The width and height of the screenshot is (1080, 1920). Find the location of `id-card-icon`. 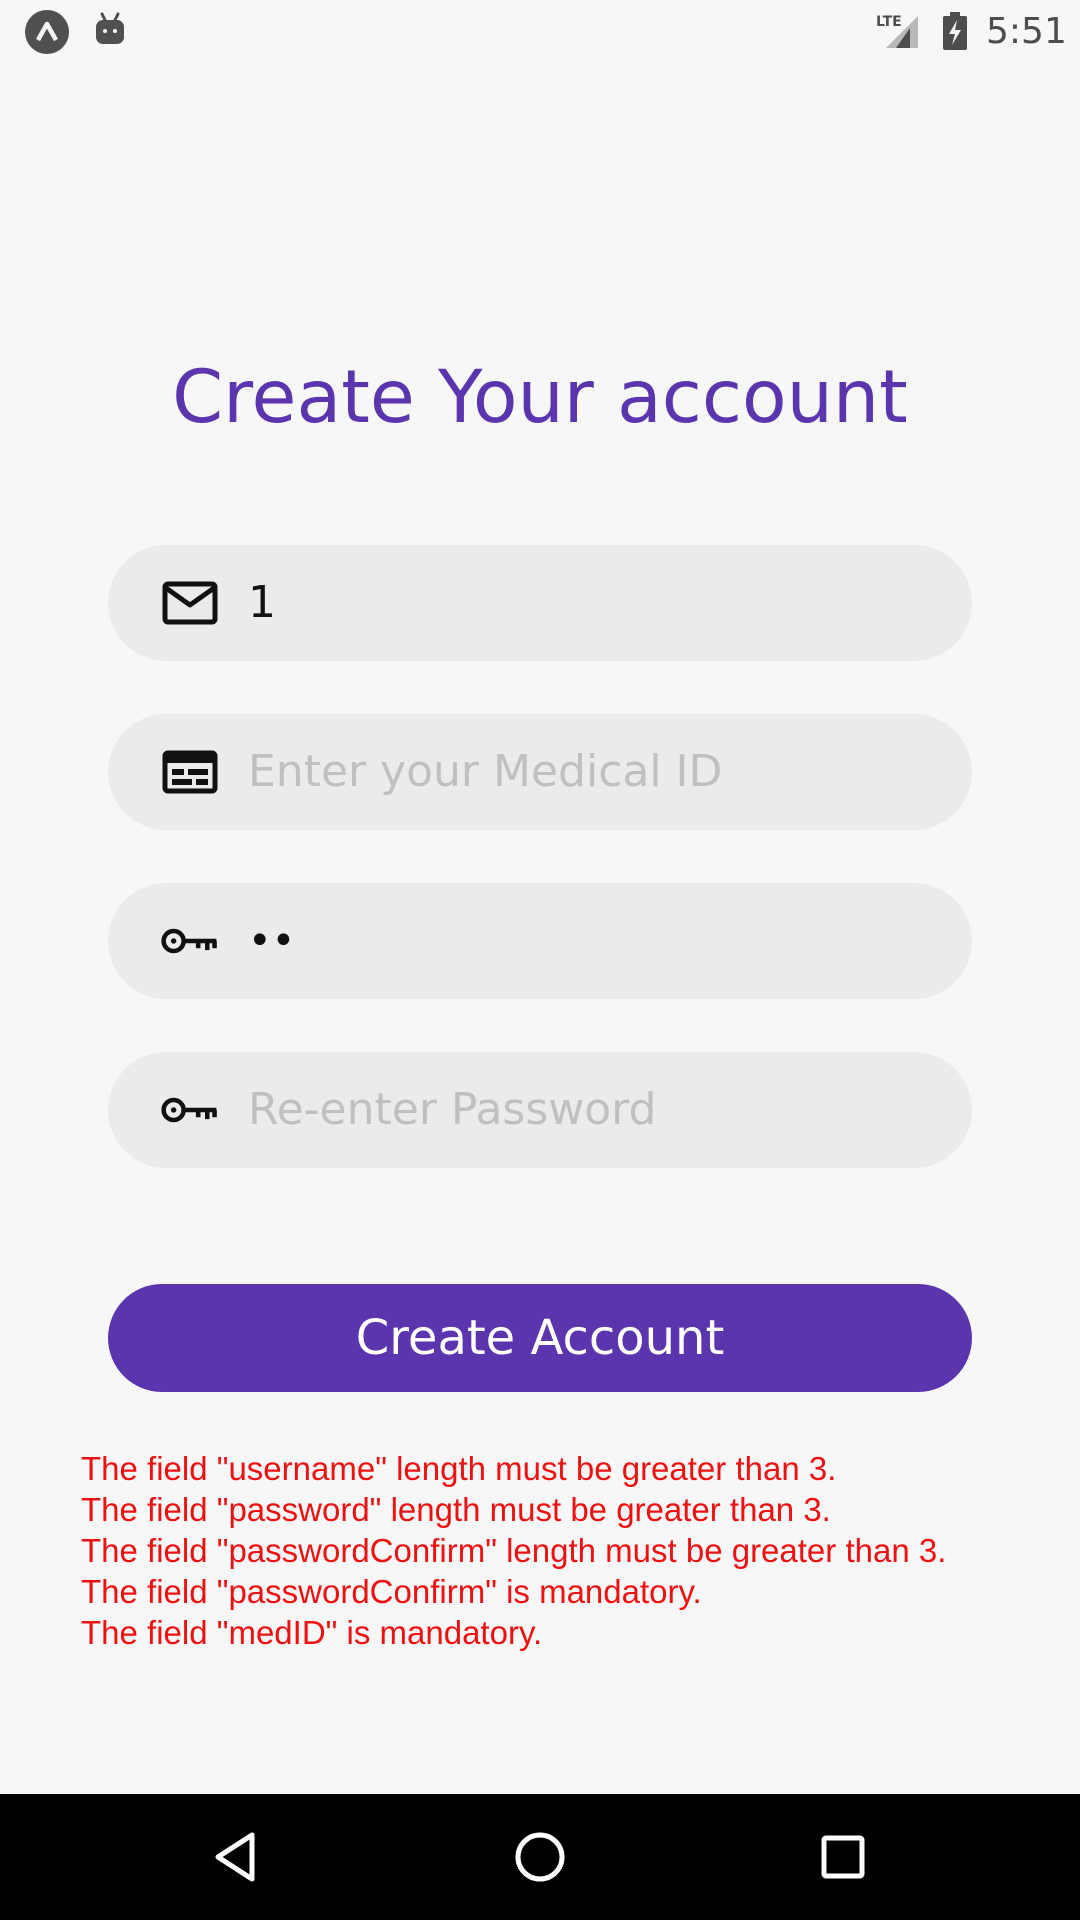

id-card-icon is located at coordinates (190, 772).